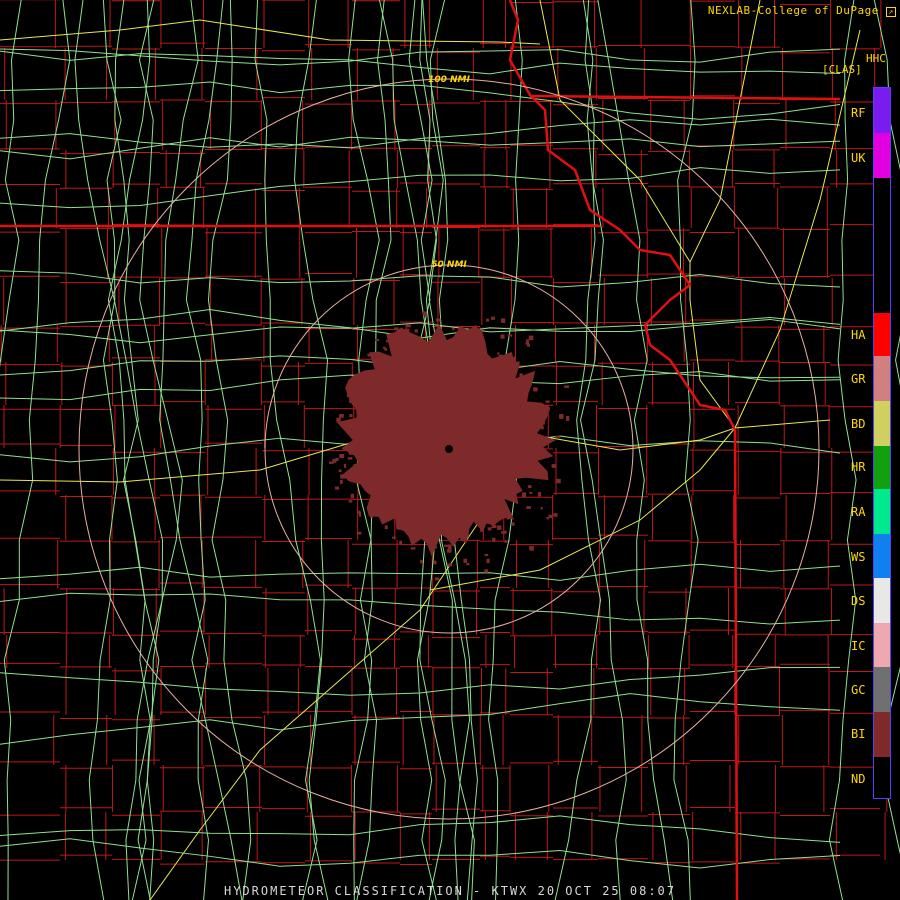 The width and height of the screenshot is (900, 900). Describe the element at coordinates (882, 467) in the screenshot. I see `legend-swatch-hr` at that location.